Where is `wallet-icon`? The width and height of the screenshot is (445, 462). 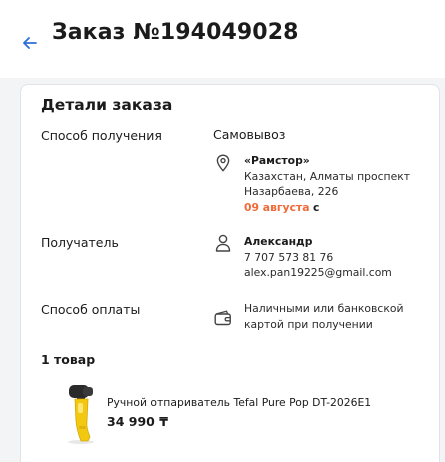
wallet-icon is located at coordinates (223, 318).